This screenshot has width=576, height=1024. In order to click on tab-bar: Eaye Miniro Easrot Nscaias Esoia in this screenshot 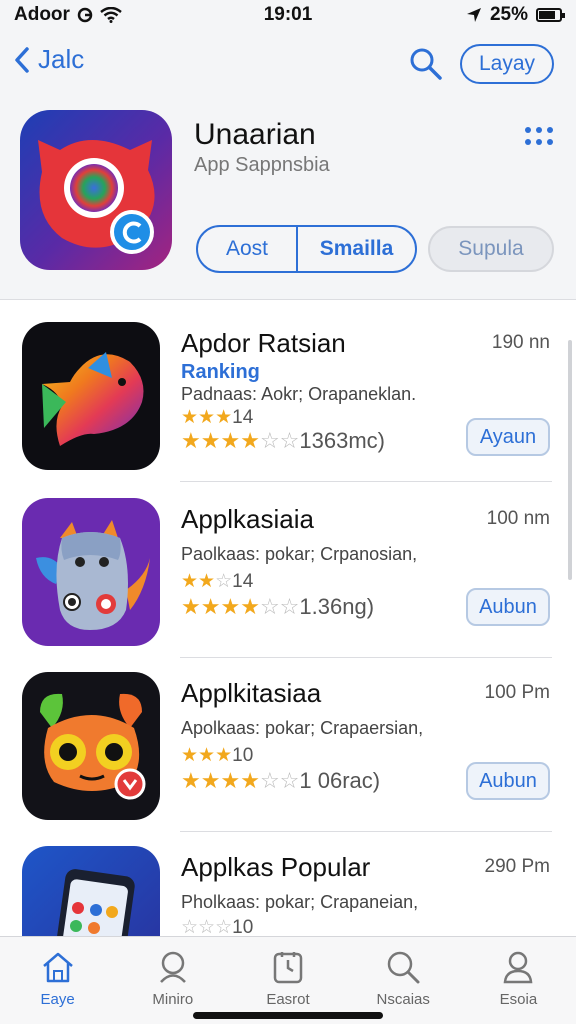, I will do `click(288, 980)`.